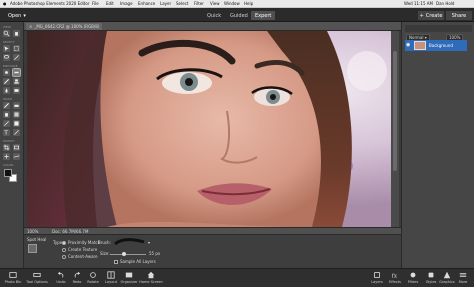  What do you see at coordinates (462, 279) in the screenshot?
I see `more-button: More` at bounding box center [462, 279].